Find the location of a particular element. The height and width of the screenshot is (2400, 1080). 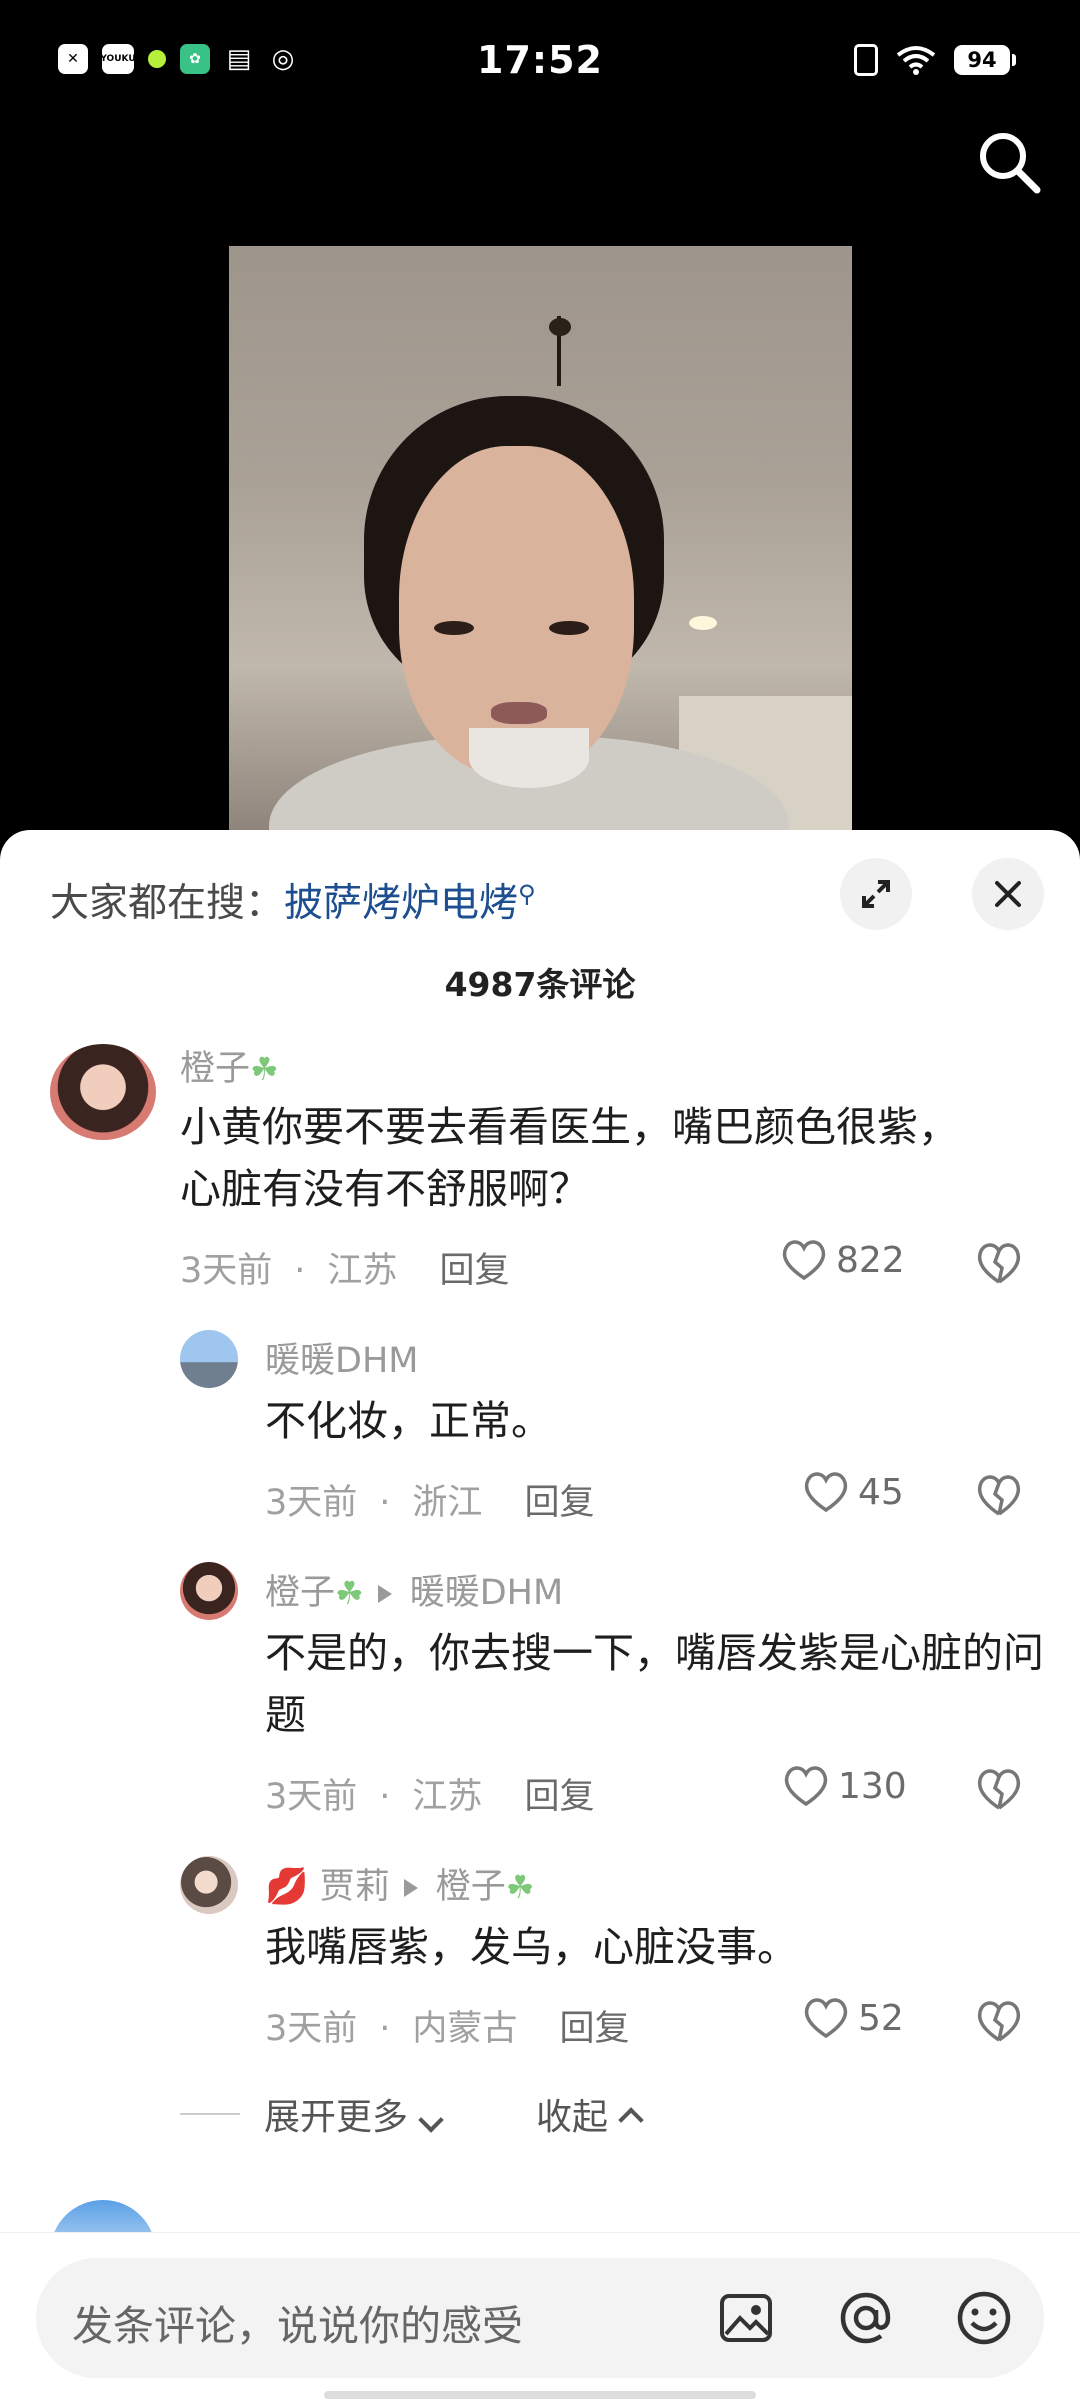

chevron-down-icon is located at coordinates (431, 2120).